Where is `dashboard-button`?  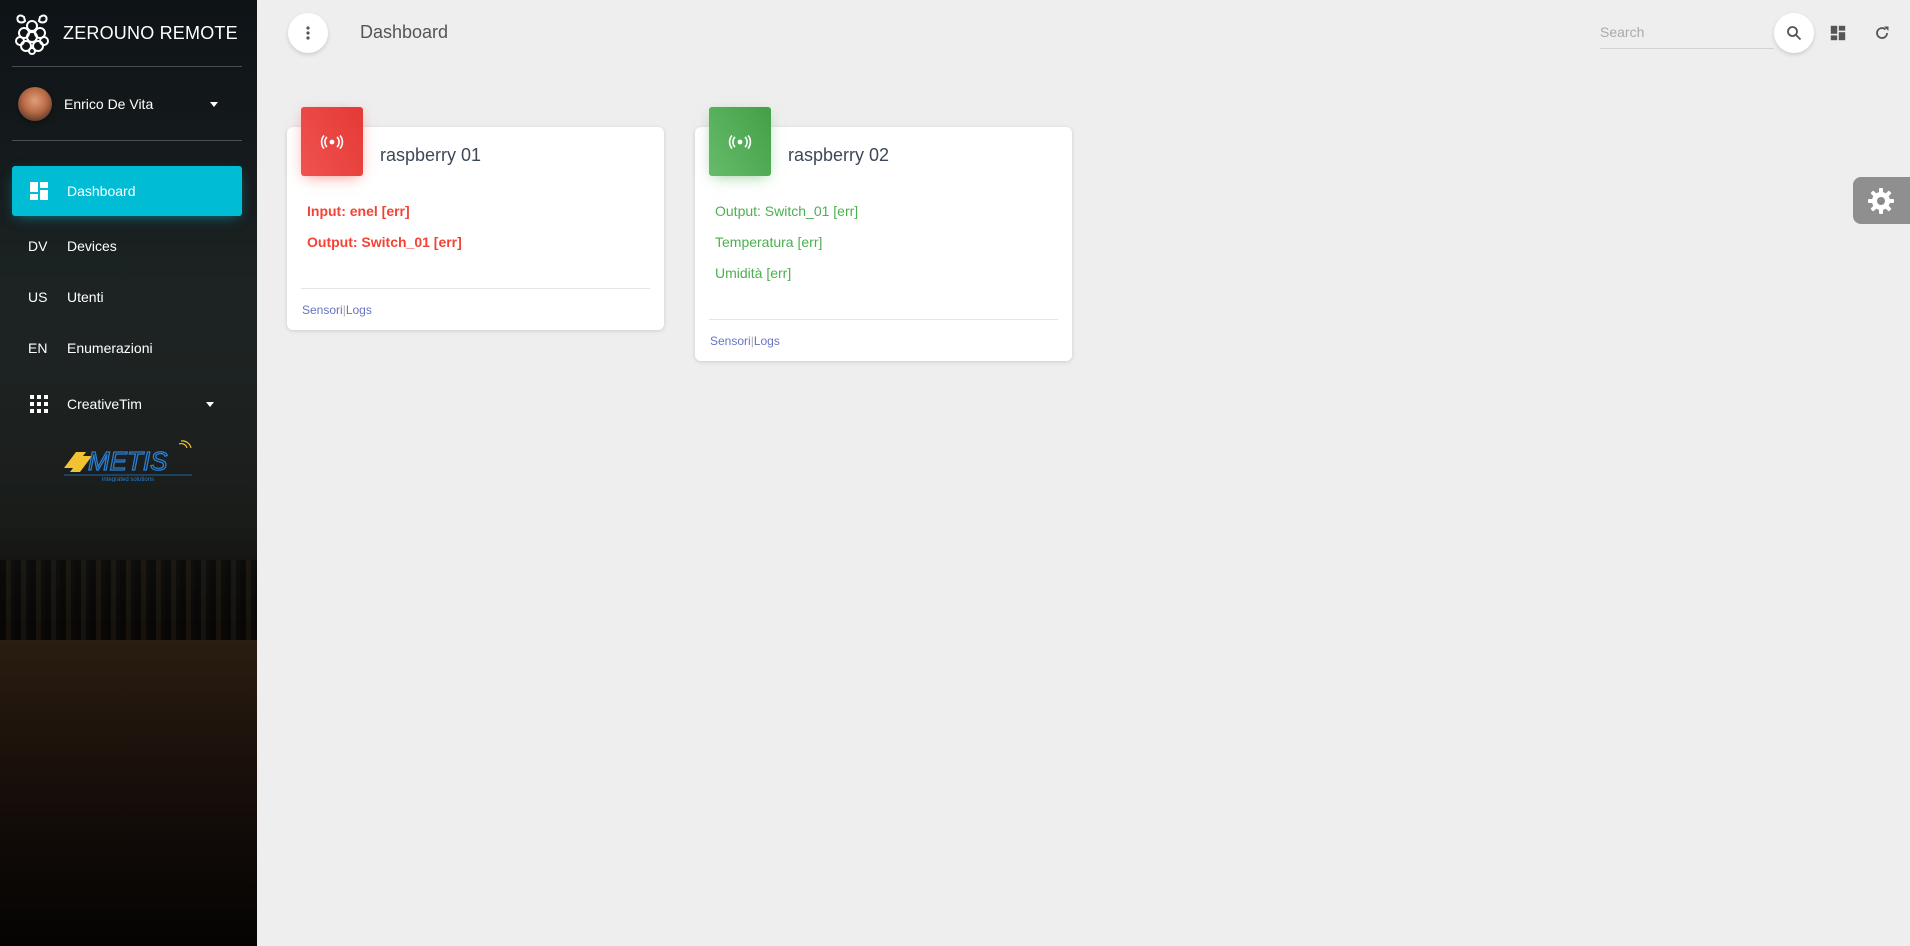
dashboard-button is located at coordinates (1838, 33).